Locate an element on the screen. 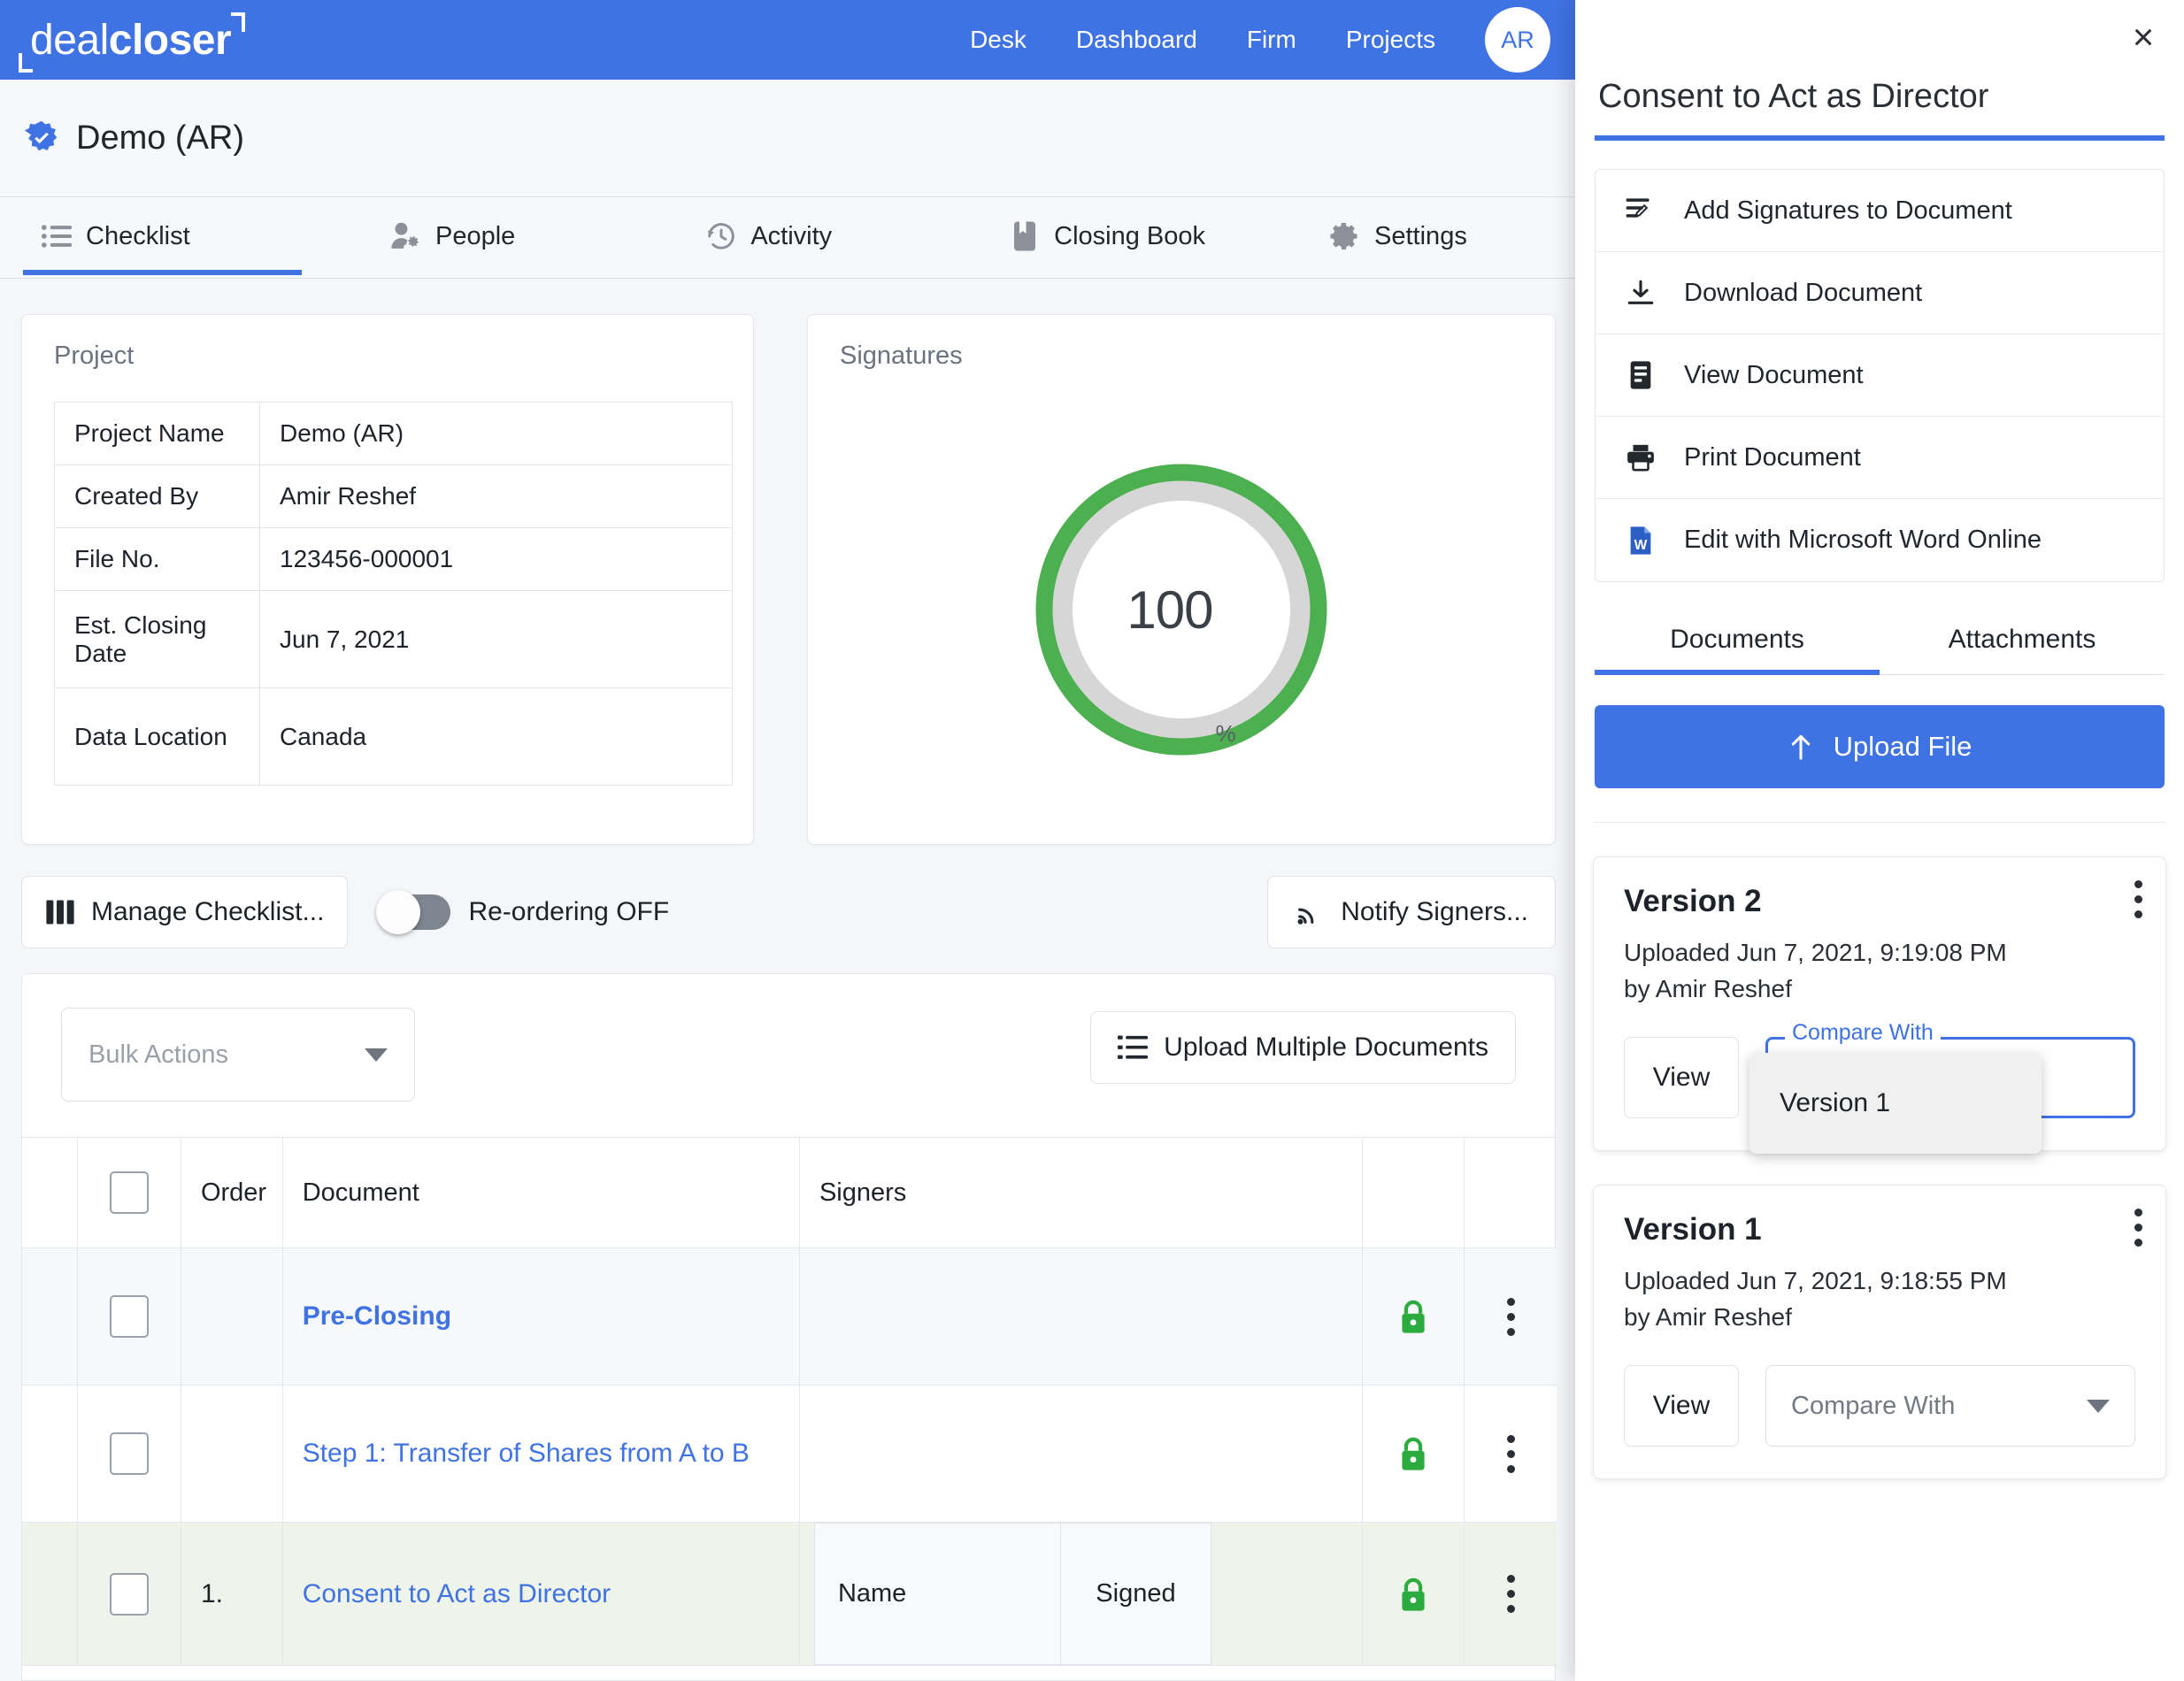  nav-link-firm: Firm is located at coordinates (1271, 40).